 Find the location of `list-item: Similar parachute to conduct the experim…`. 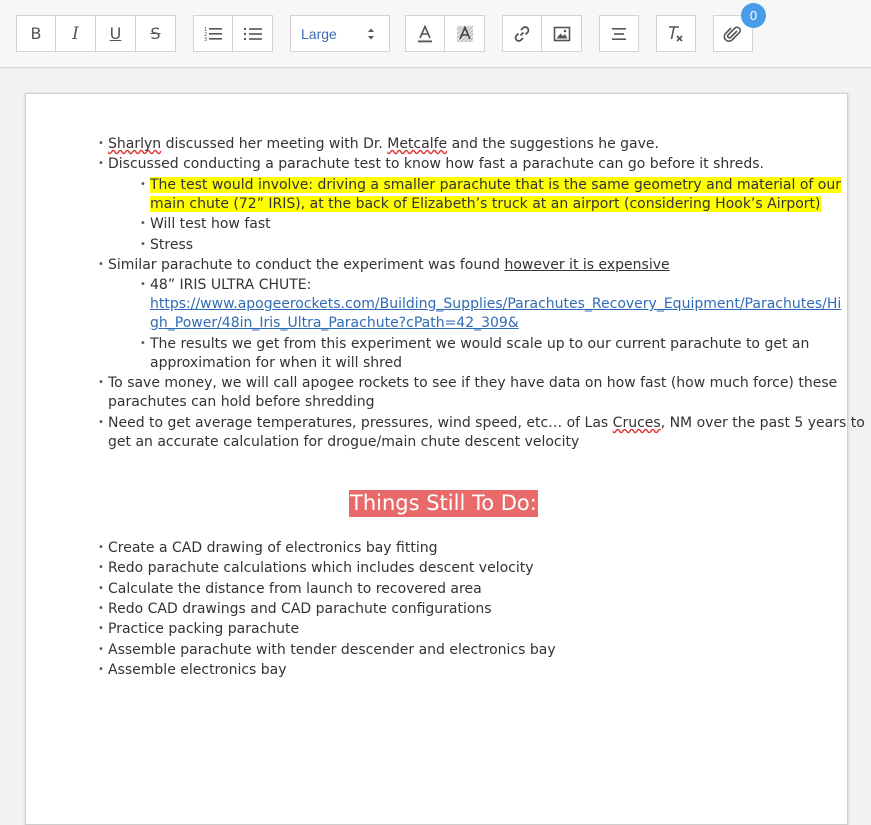

list-item: Similar parachute to conduct the experim… is located at coordinates (389, 265).